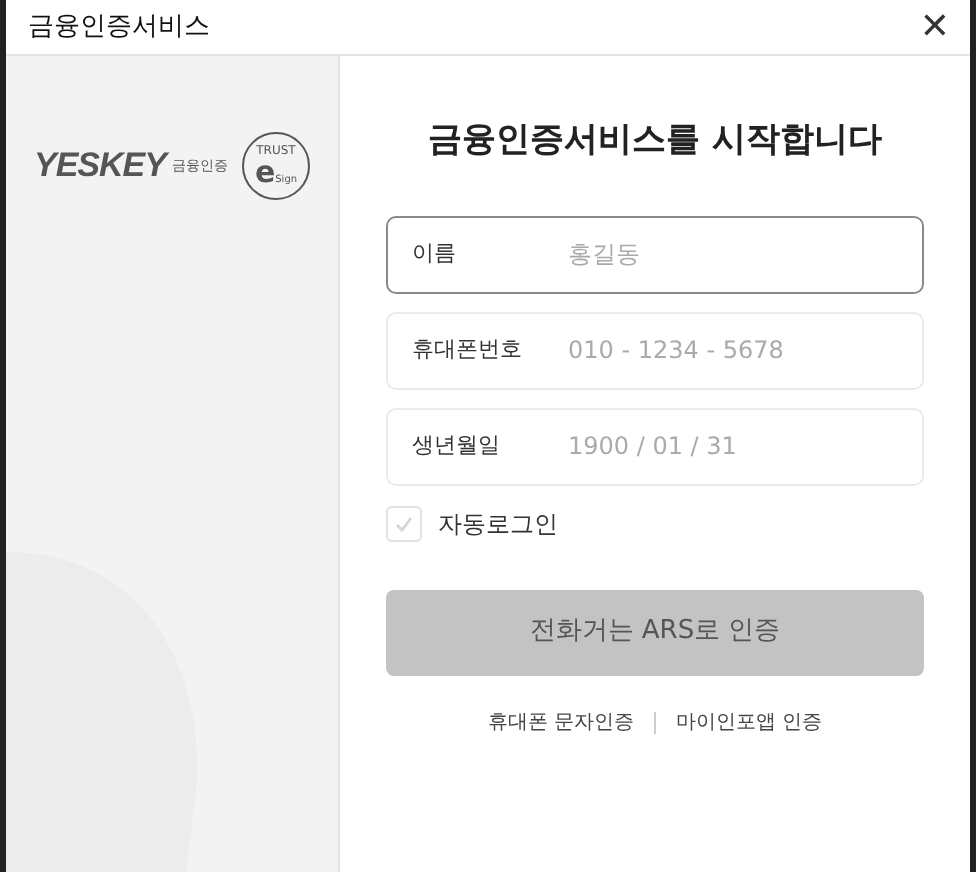 The width and height of the screenshot is (976, 872). I want to click on heading: 금융인증서비스를 시작합니다, so click(655, 141).